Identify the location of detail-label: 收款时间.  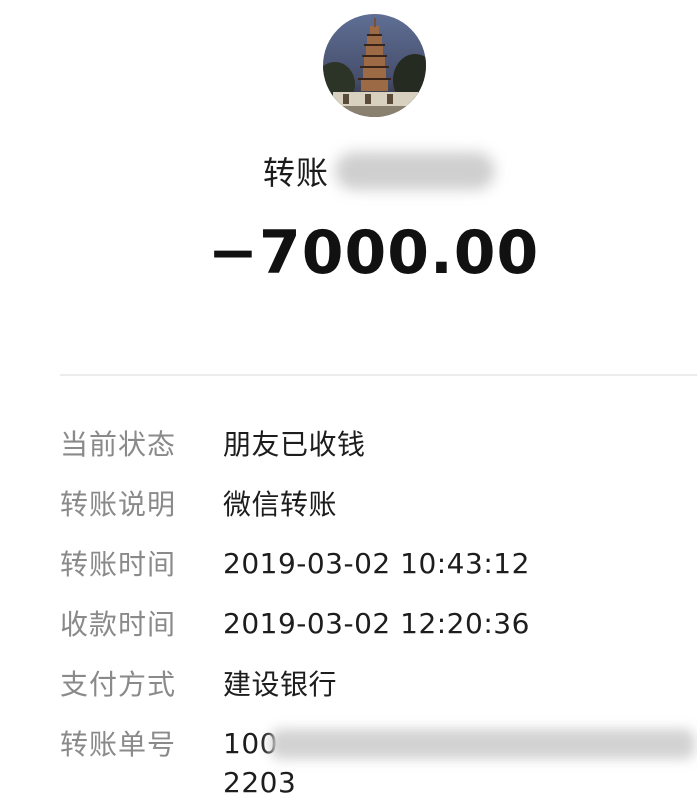
(118, 624).